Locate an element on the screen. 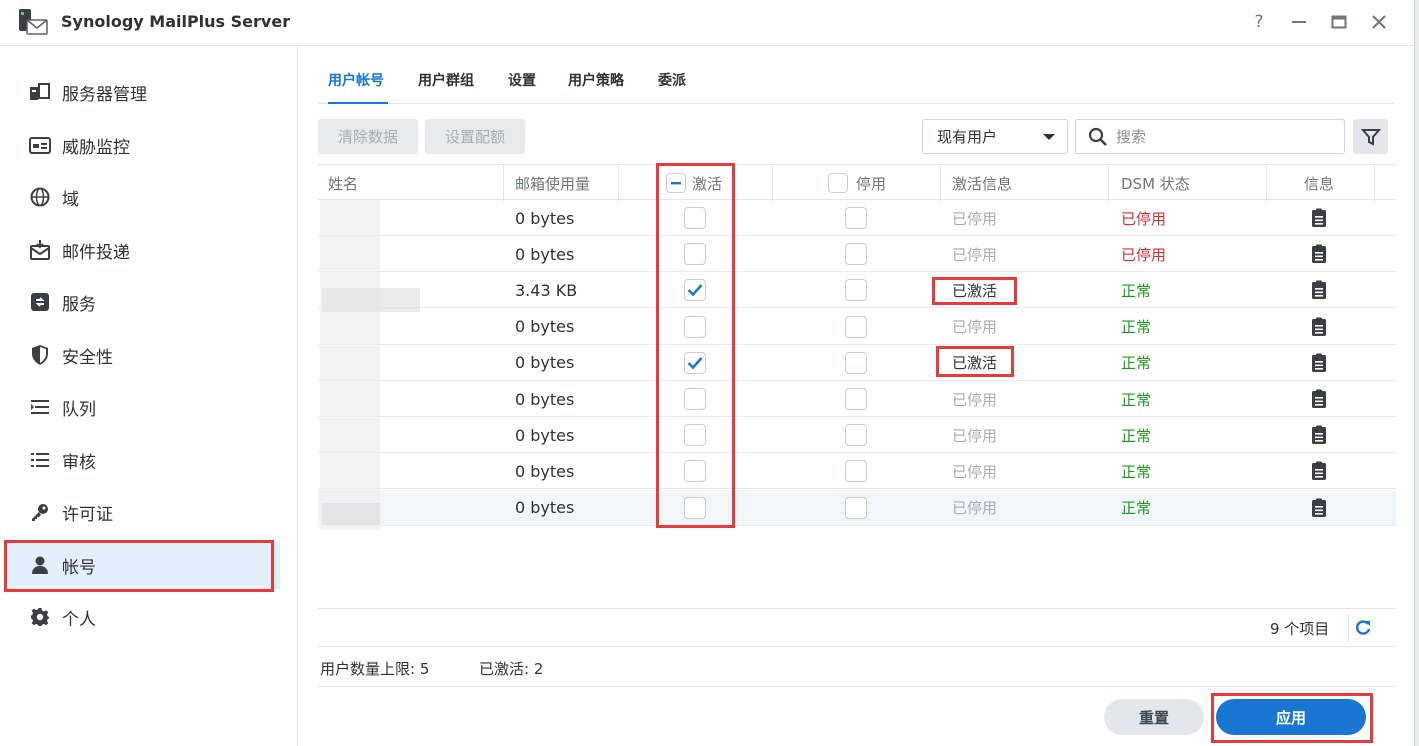  tab-user-groups: 用户群组 is located at coordinates (446, 80).